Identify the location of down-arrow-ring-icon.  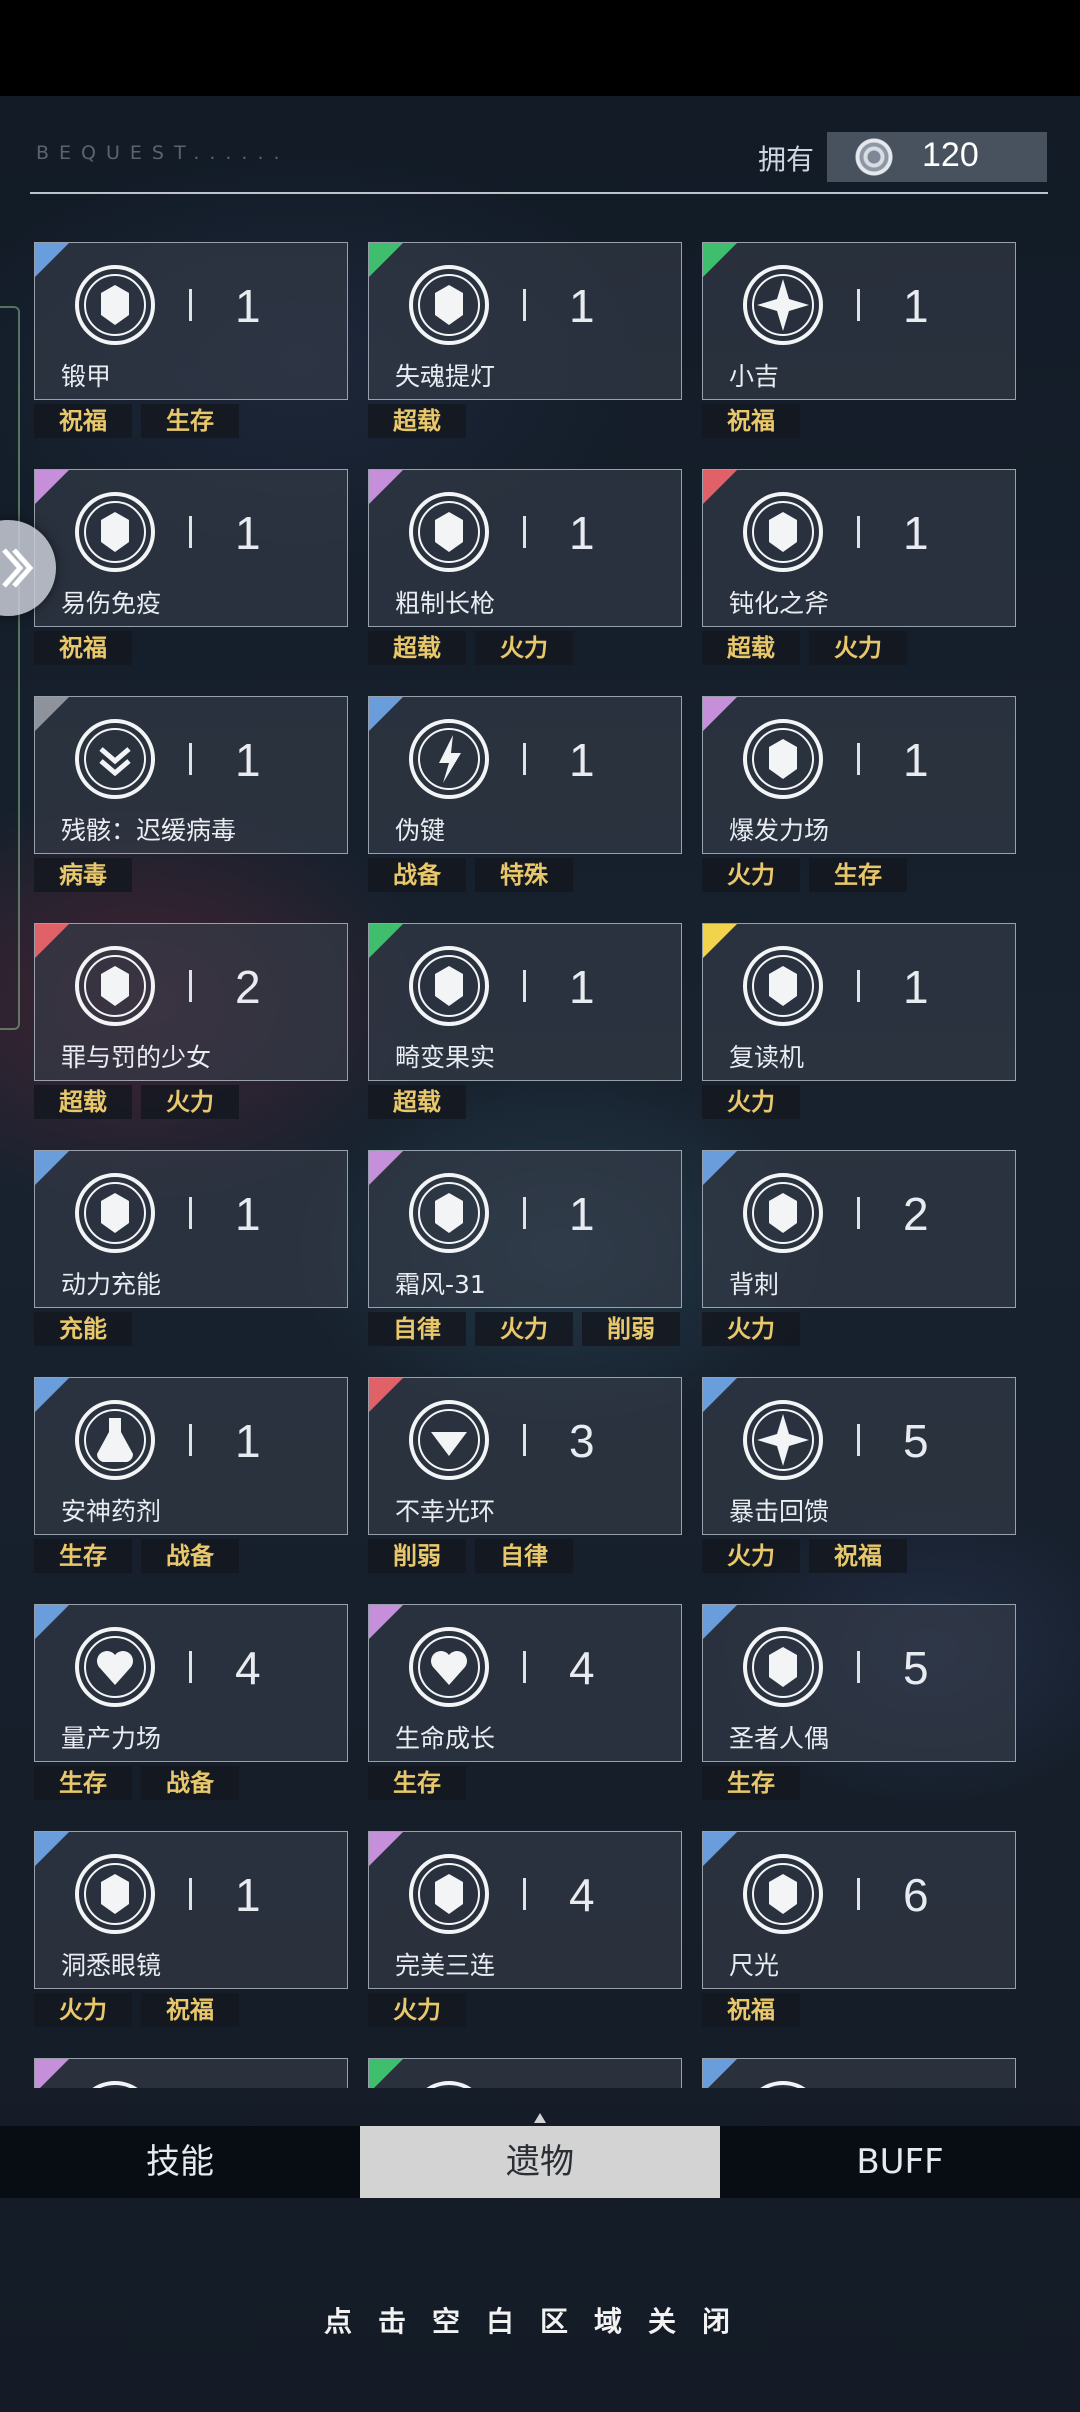
(449, 1440).